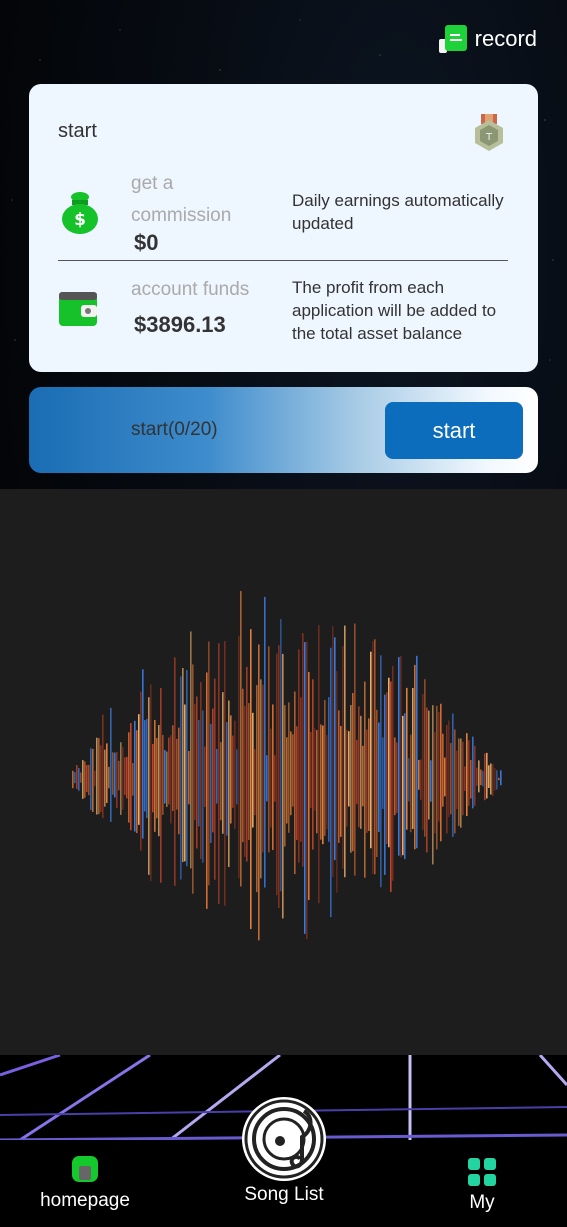  I want to click on nav-homepage: homepage, so click(85, 1183).